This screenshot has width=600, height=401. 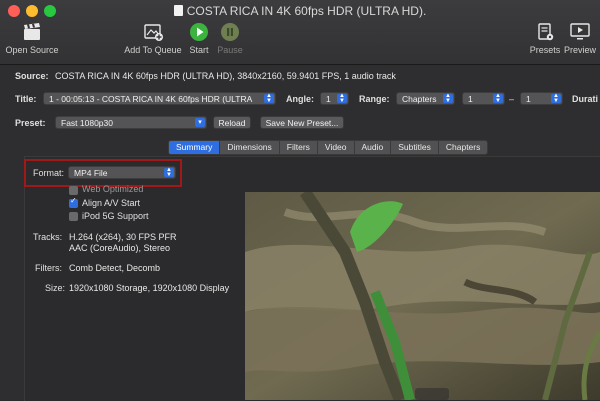 I want to click on presets-icon, so click(x=546, y=32).